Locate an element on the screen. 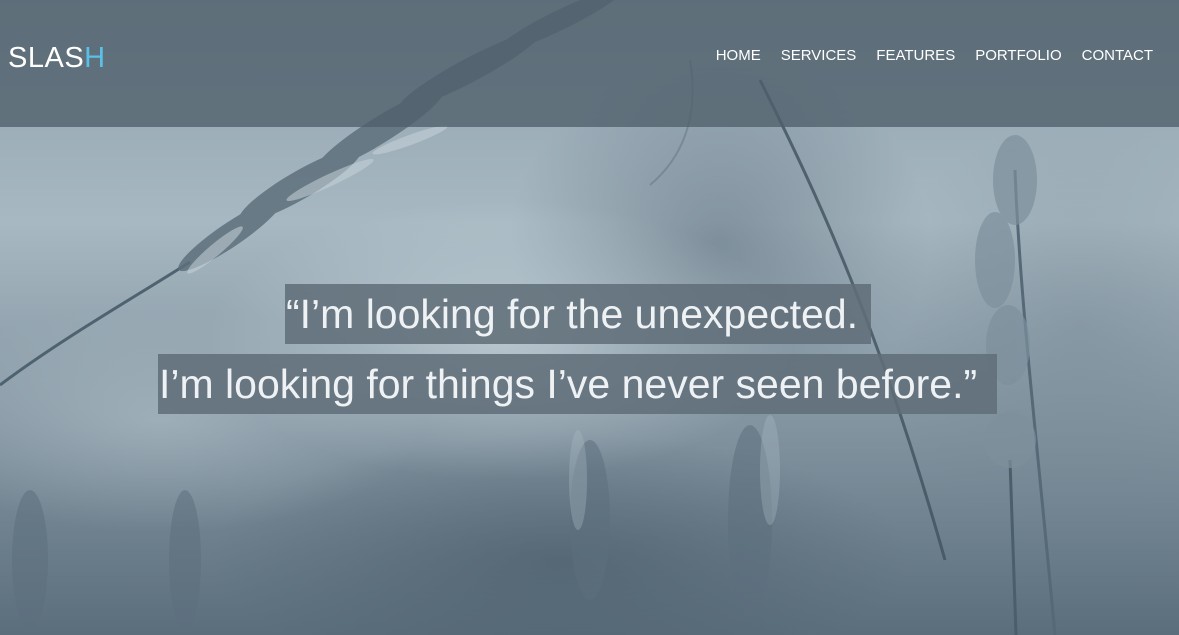  hero-quote-line-1: “I’m looking for the unexpected. is located at coordinates (578, 314).